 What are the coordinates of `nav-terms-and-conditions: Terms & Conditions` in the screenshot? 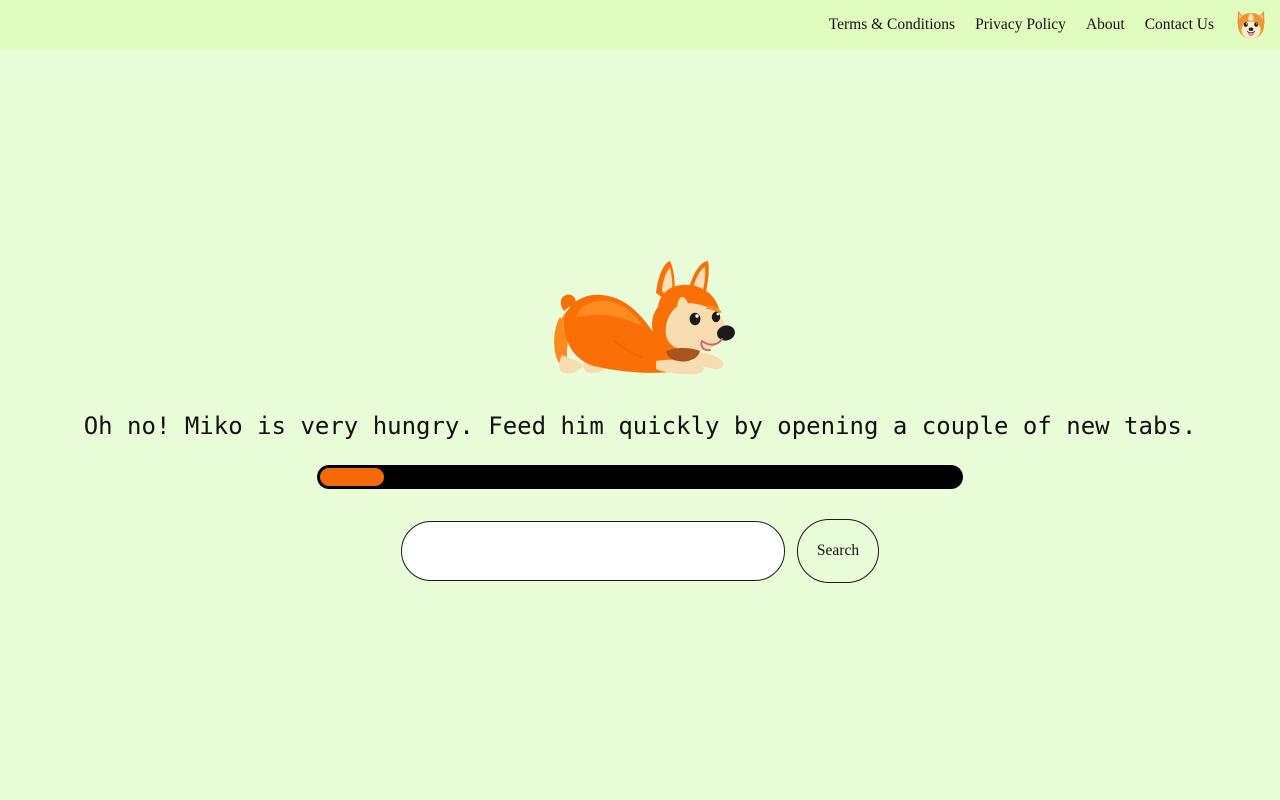 It's located at (892, 25).